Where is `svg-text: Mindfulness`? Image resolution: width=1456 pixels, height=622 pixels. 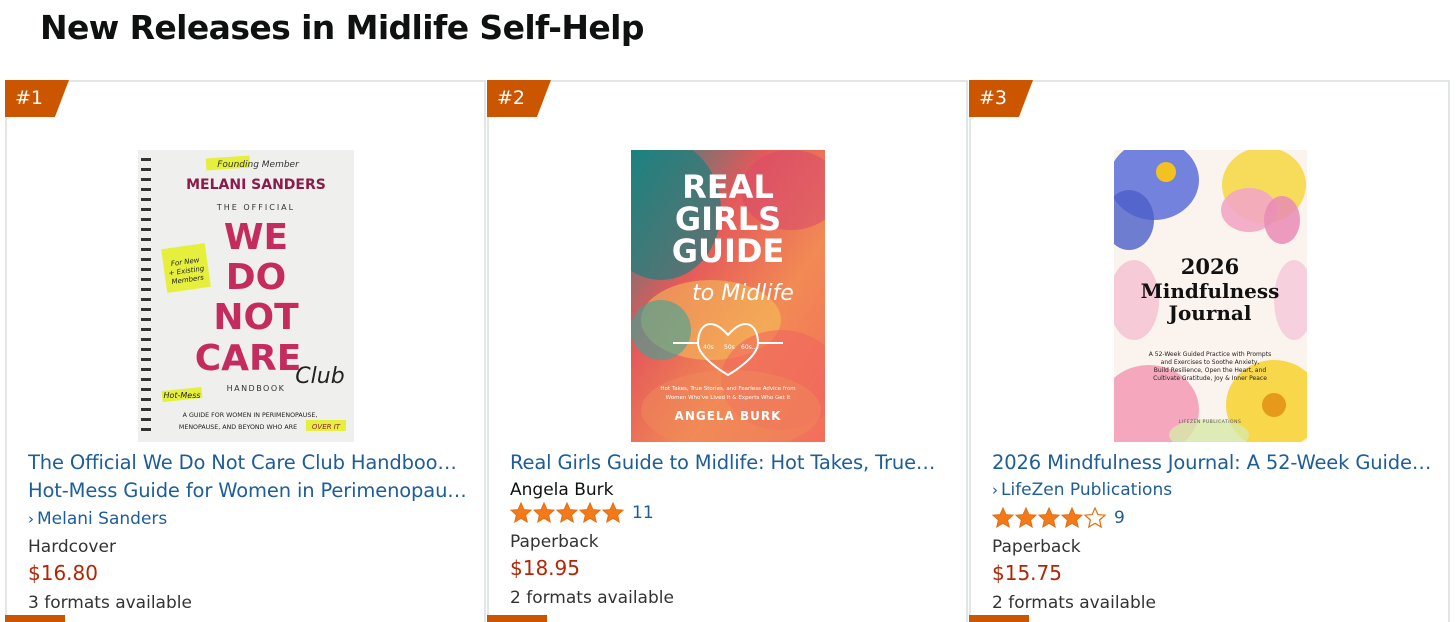 svg-text: Mindfulness is located at coordinates (1210, 291).